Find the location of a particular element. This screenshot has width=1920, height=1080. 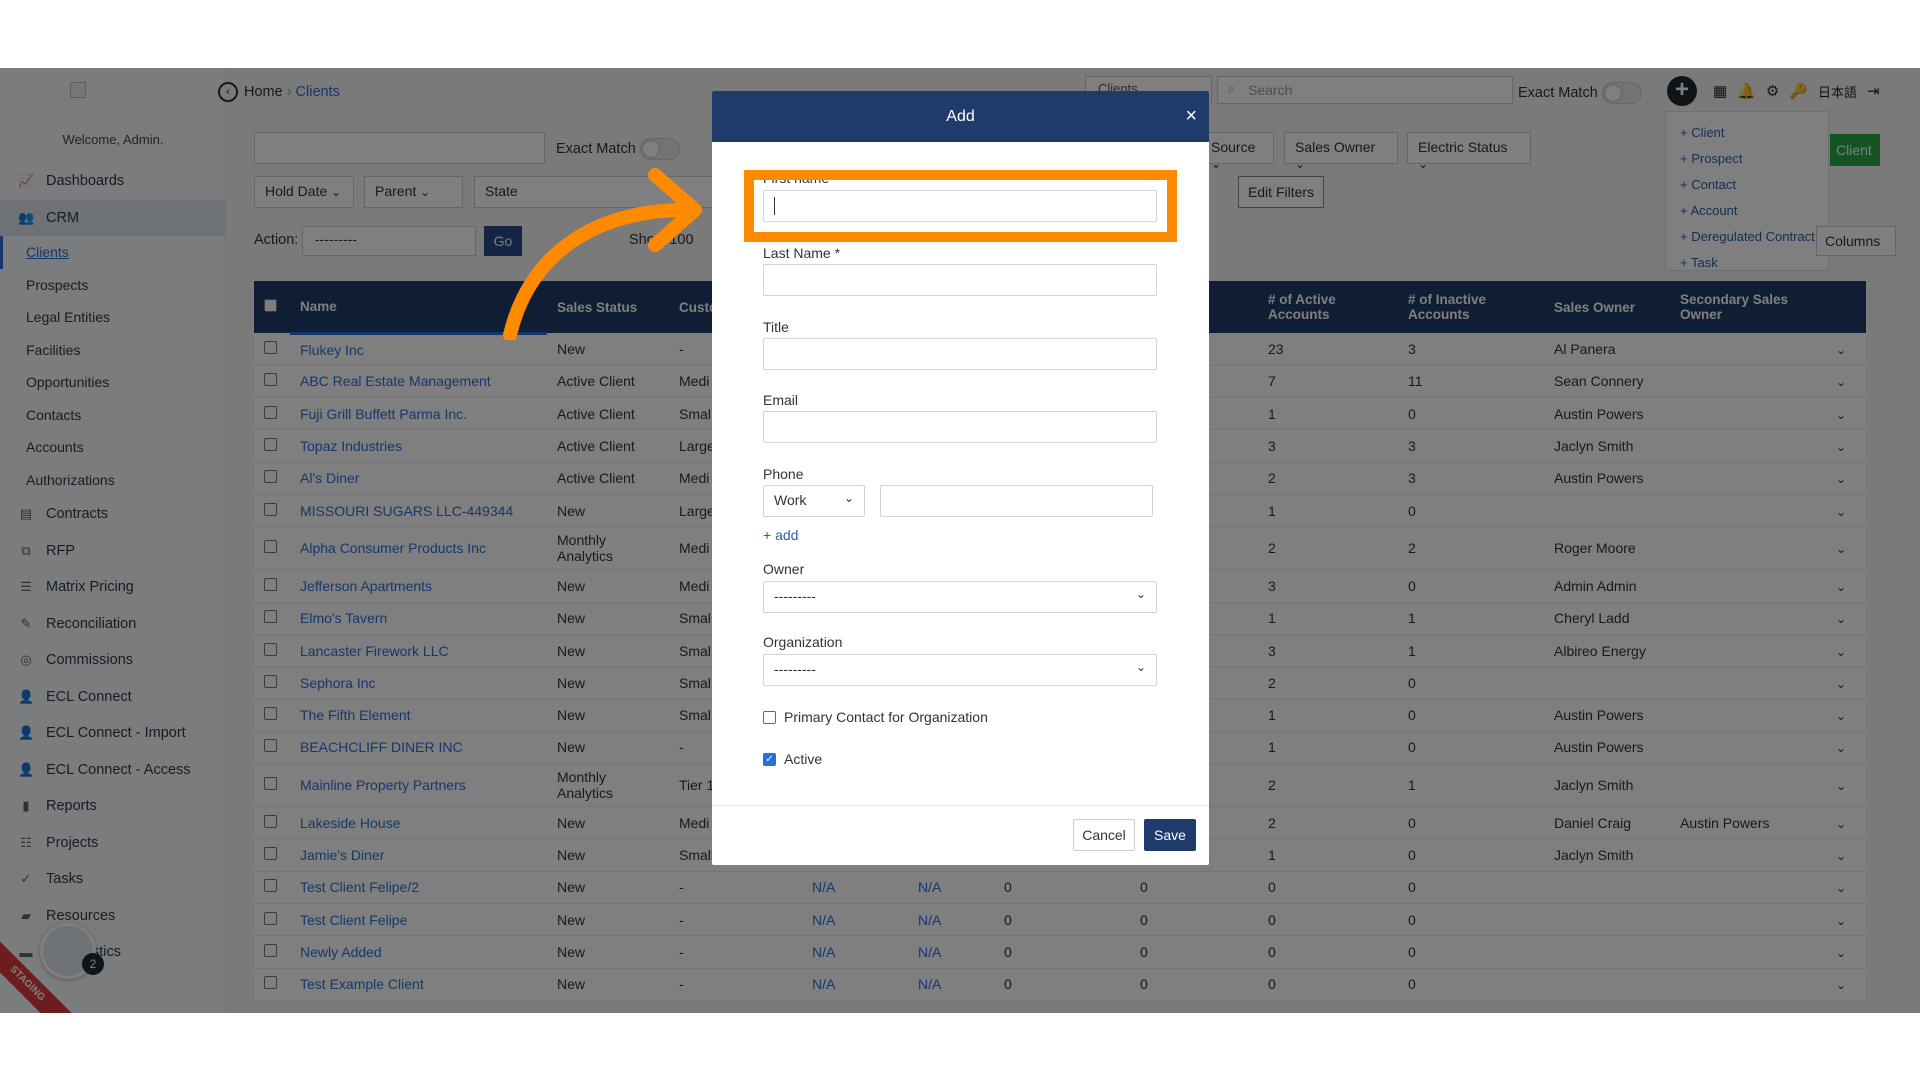

save-button: Save is located at coordinates (1170, 835).